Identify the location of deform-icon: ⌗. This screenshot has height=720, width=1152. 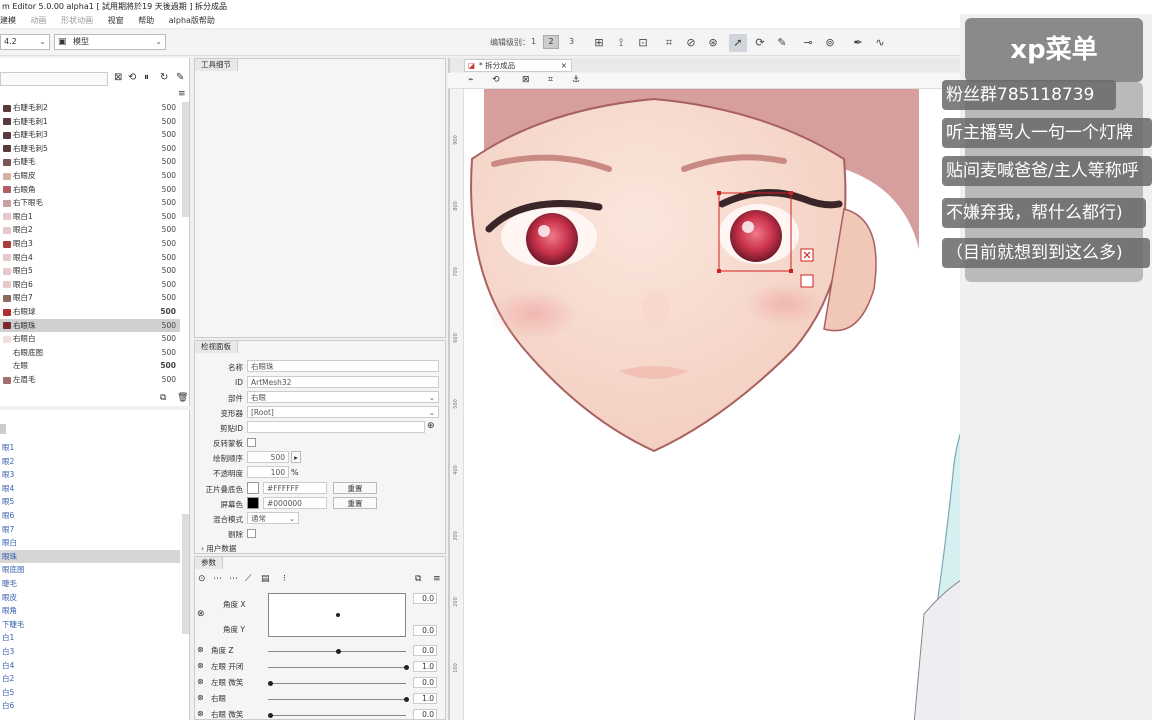
(669, 43).